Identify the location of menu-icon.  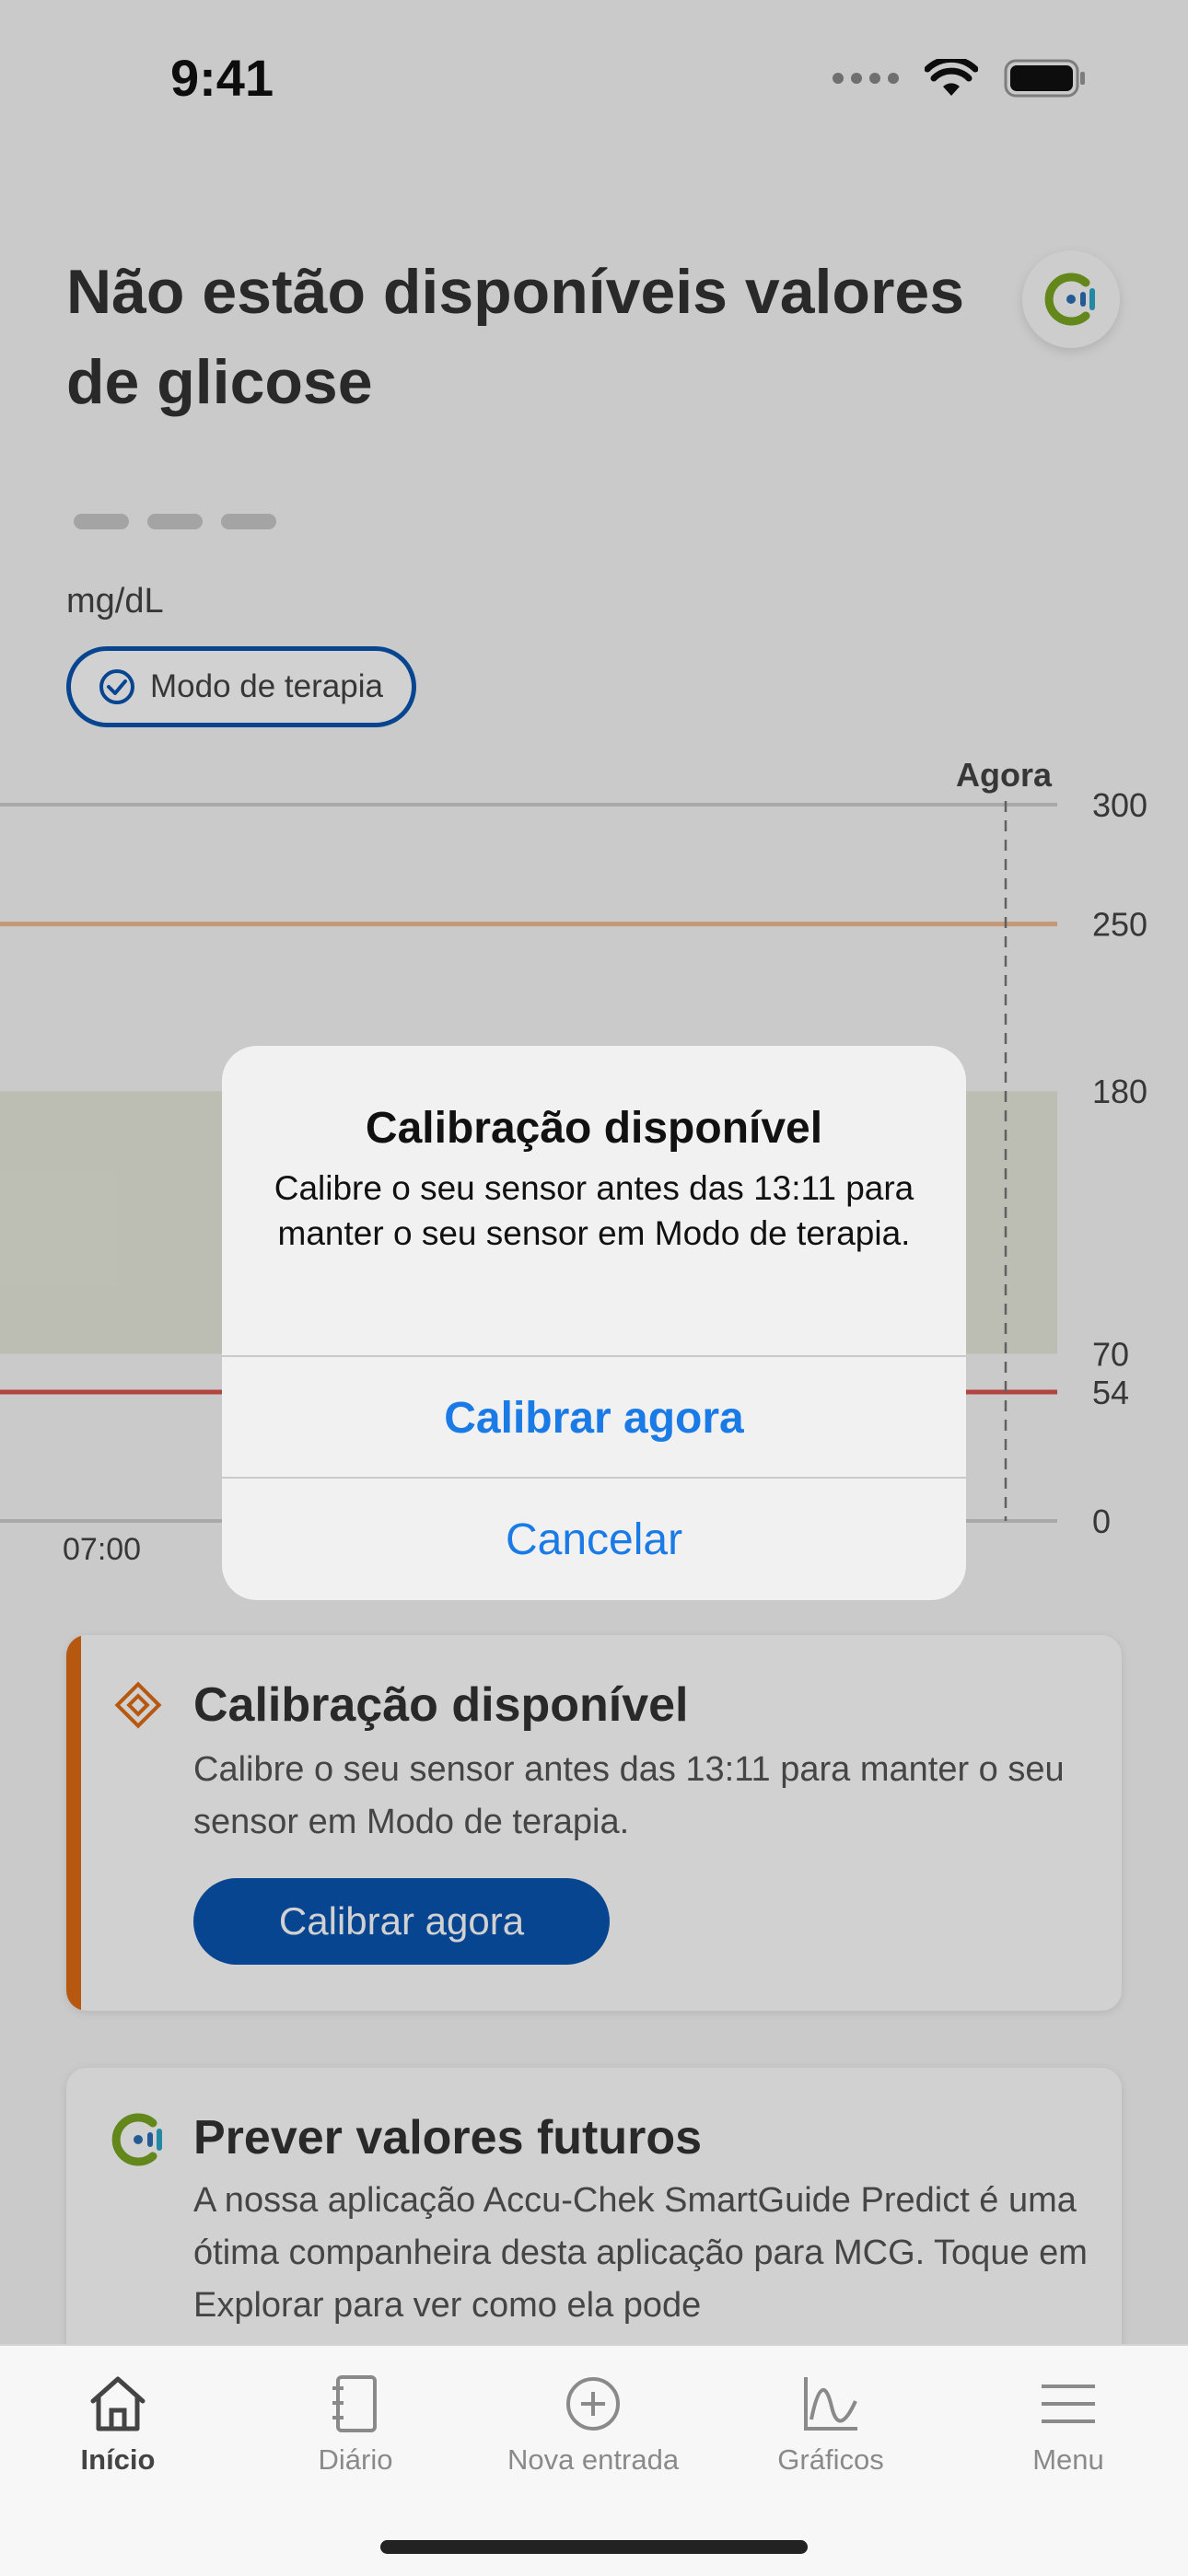
(1068, 2404).